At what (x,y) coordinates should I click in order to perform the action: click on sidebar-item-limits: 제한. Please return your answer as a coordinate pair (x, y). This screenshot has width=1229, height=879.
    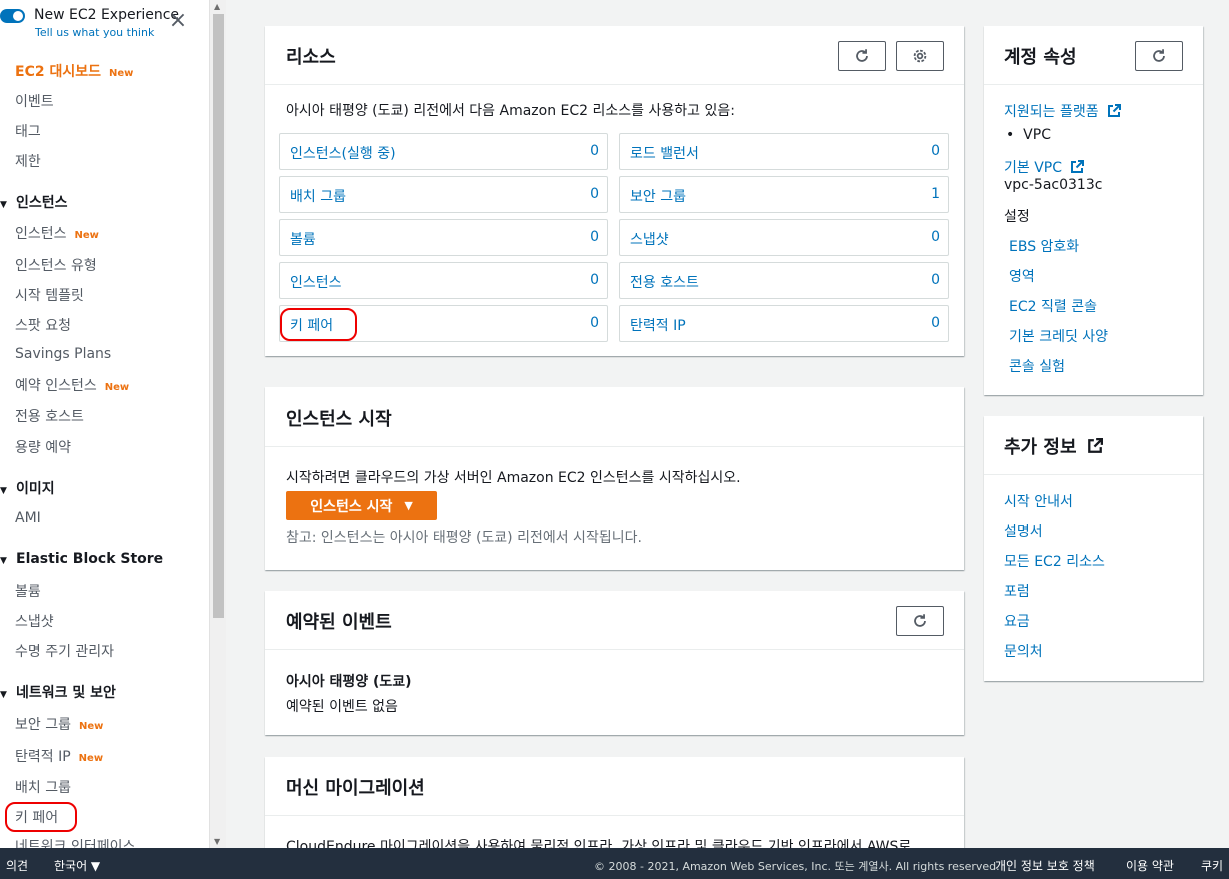
    Looking at the image, I should click on (28, 161).